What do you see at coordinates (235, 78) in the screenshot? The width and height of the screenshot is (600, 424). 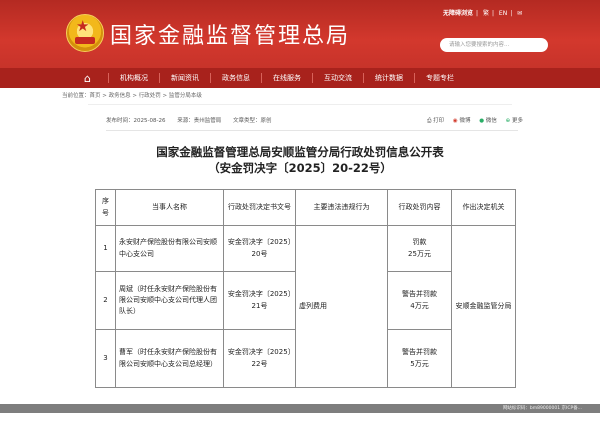 I see `nav-item-gov-info: 政务信息` at bounding box center [235, 78].